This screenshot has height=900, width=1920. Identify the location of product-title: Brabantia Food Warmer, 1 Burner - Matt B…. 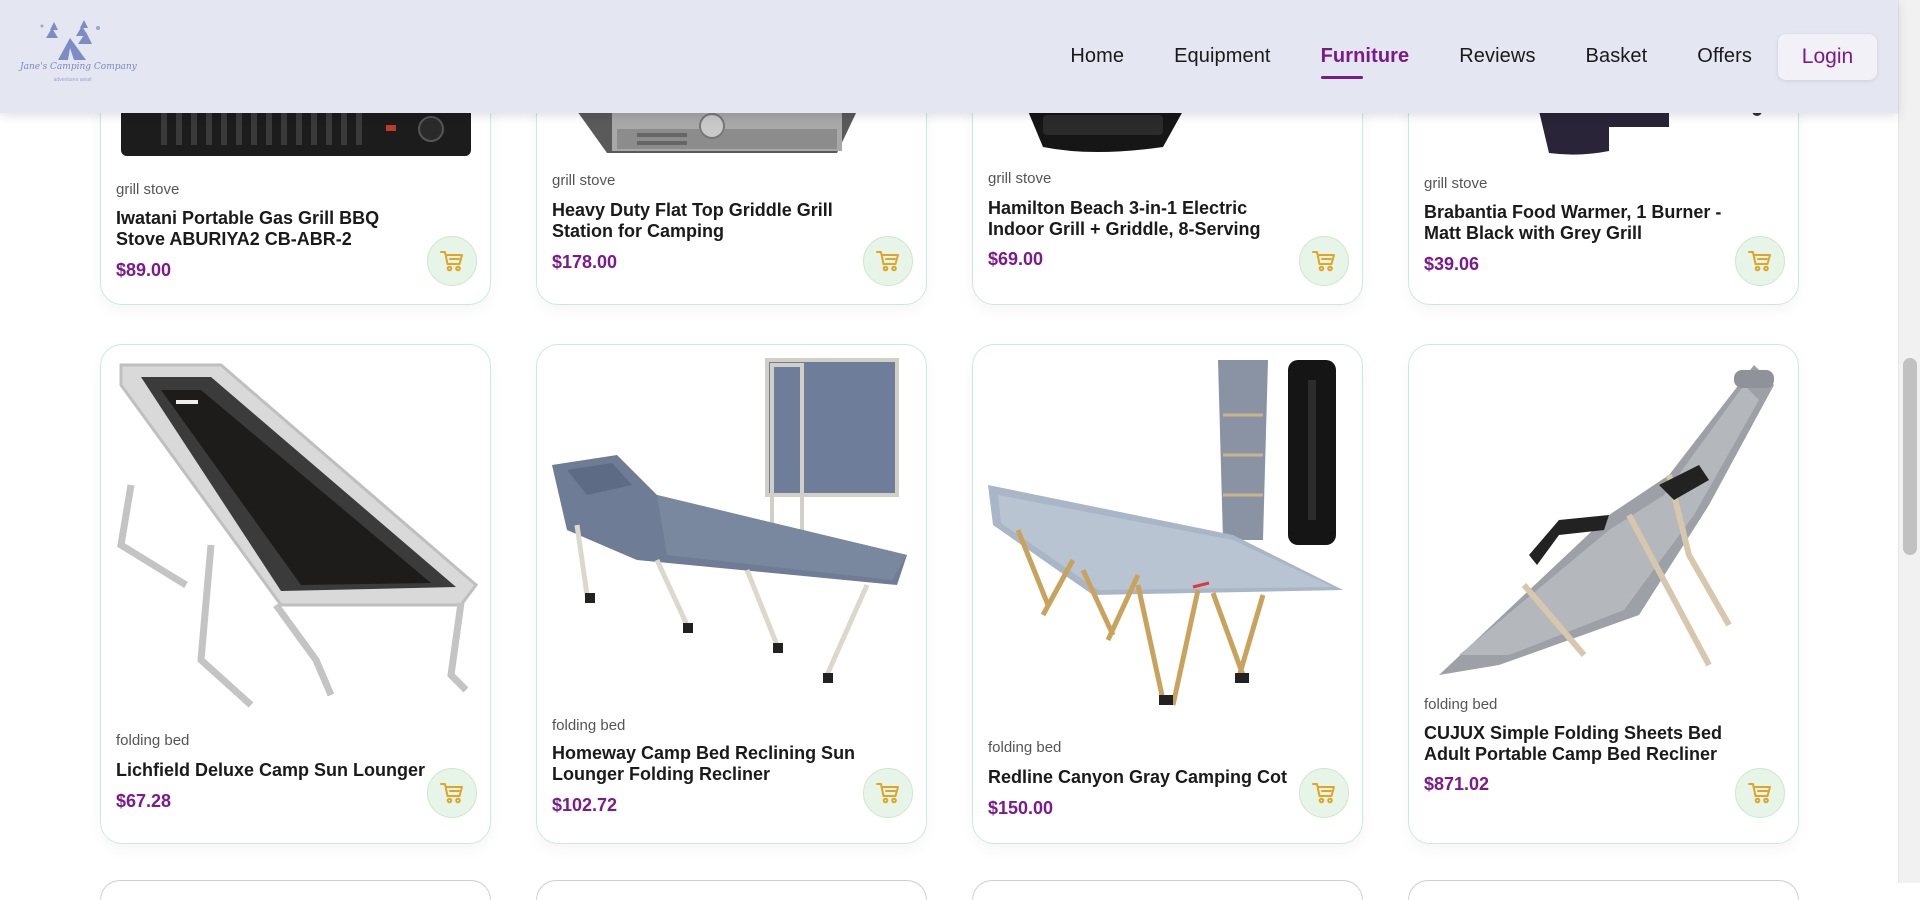
(1579, 223).